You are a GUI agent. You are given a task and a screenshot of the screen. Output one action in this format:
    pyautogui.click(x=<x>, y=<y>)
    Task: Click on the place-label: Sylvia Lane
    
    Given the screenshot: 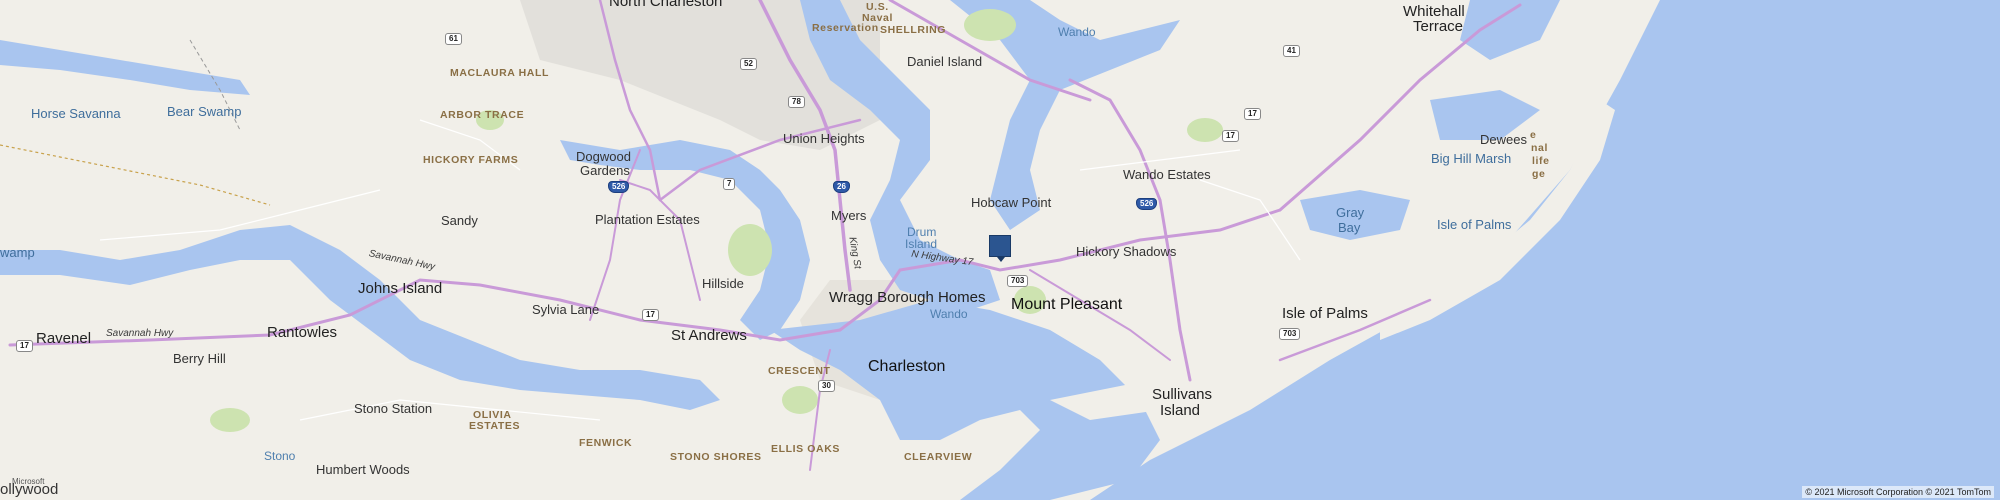 What is the action you would take?
    pyautogui.click(x=566, y=309)
    